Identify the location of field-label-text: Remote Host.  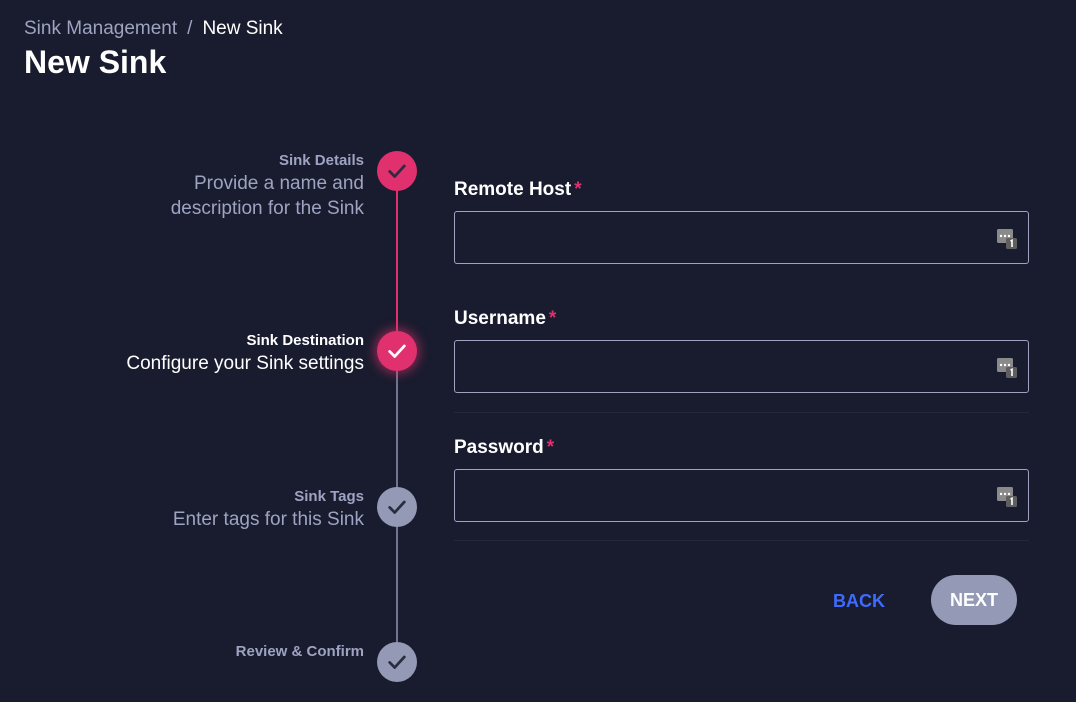
(513, 189).